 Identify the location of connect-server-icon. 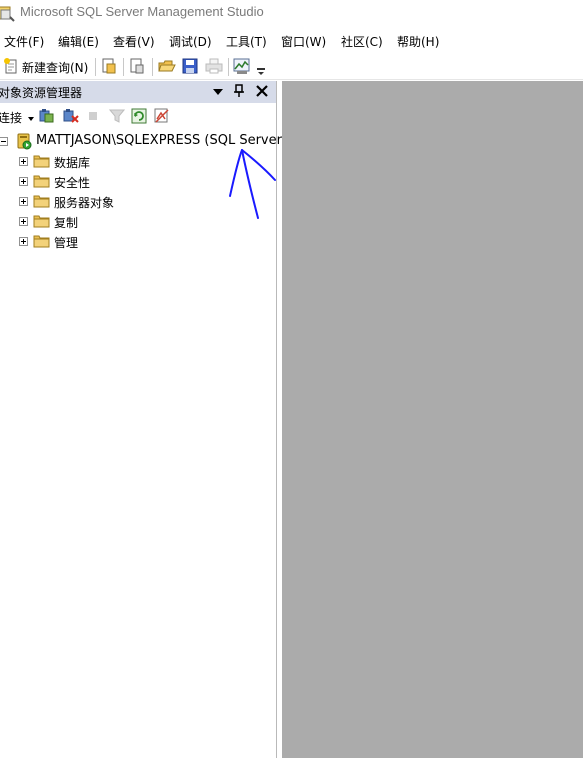
(47, 118).